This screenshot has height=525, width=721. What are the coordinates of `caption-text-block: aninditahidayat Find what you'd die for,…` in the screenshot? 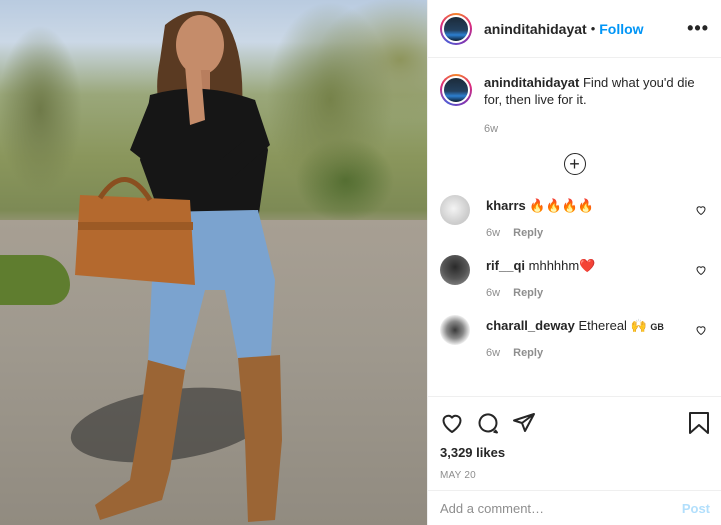 It's located at (596, 91).